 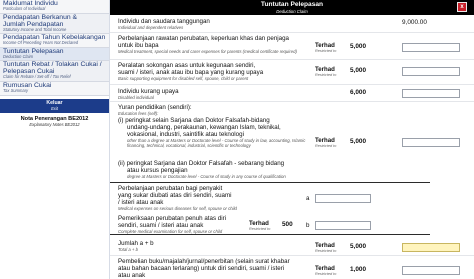 I want to click on perubatan-a-input, so click(x=343, y=198).